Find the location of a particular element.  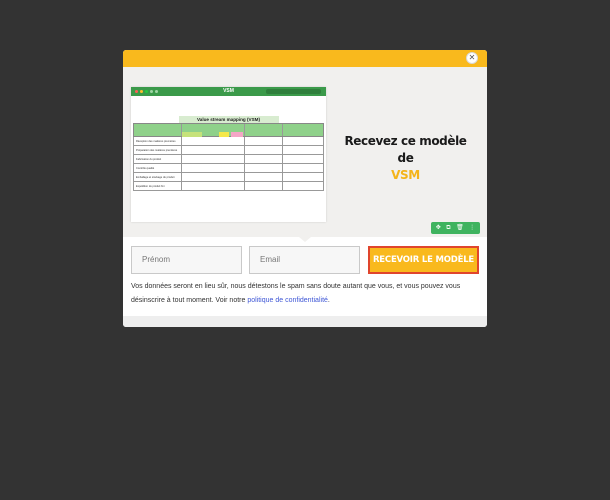

headline-text: Recevez ce modèle de is located at coordinates (405, 149).